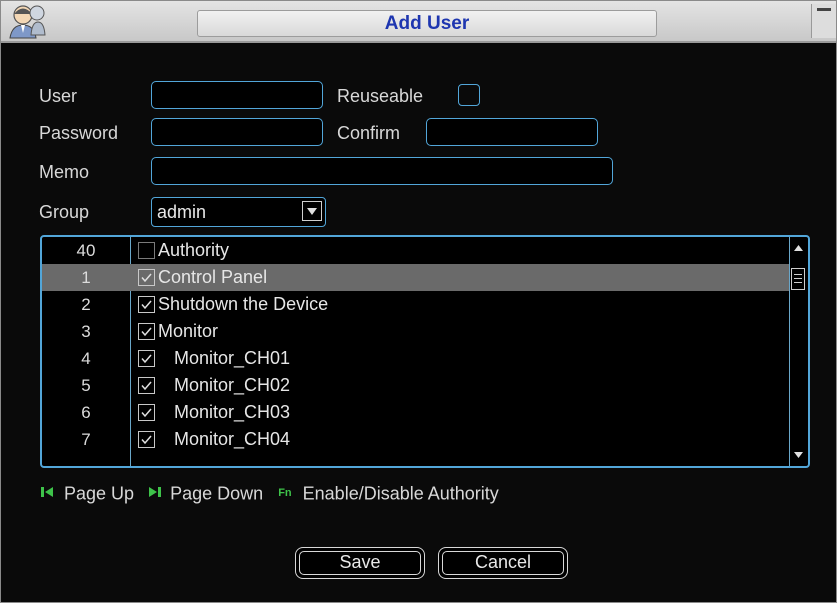 The width and height of the screenshot is (837, 603). Describe the element at coordinates (798, 248) in the screenshot. I see `scroll-up-icon` at that location.